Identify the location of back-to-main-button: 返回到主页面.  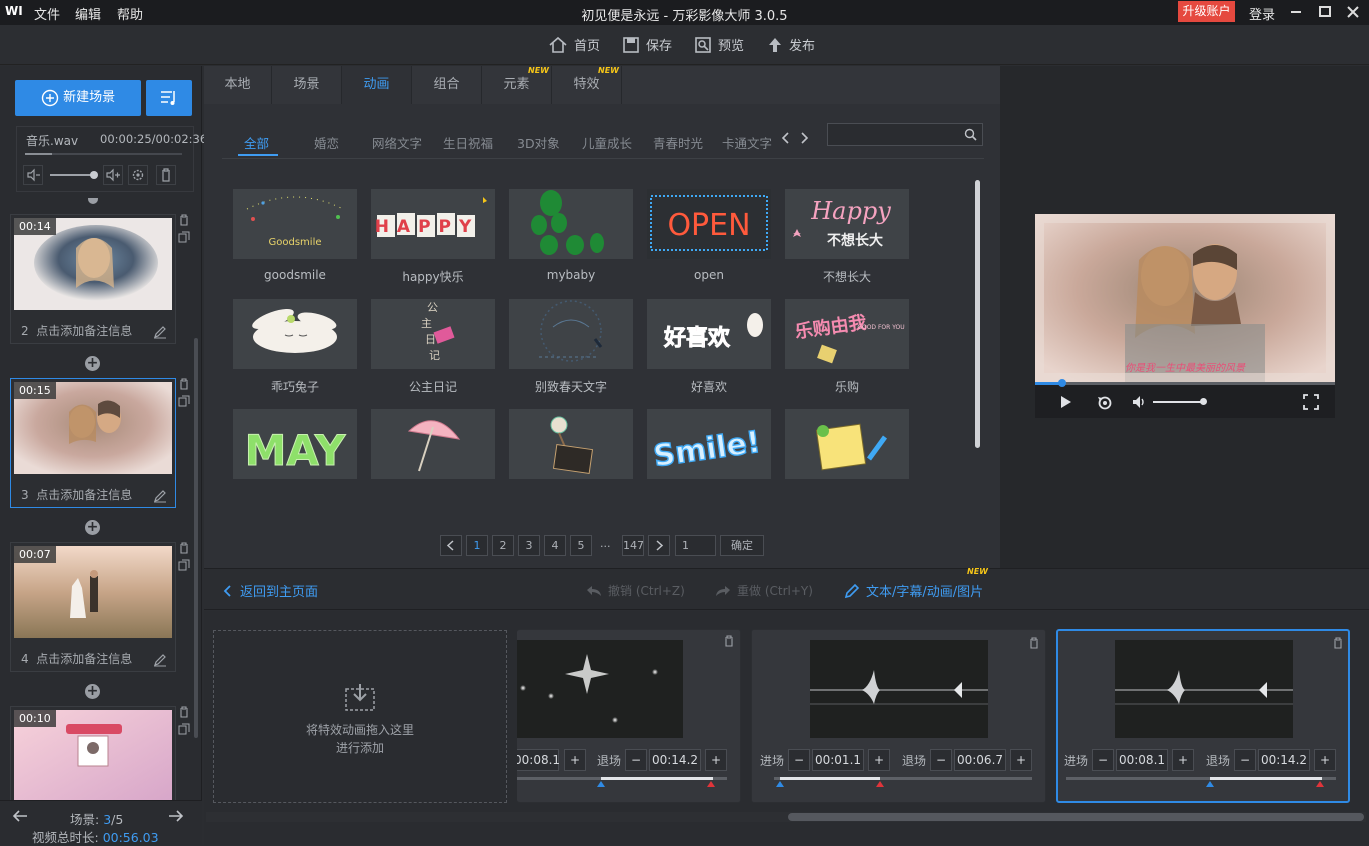
(270, 590).